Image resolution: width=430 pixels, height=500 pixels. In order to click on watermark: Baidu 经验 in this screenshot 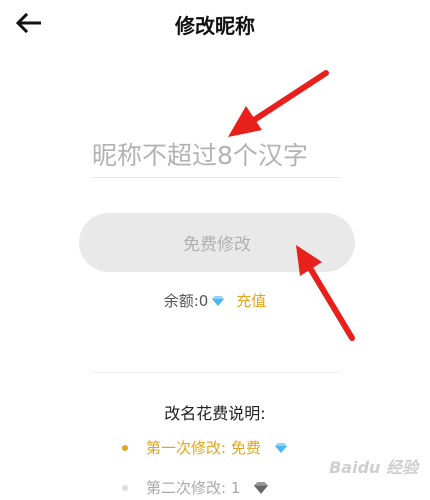, I will do `click(373, 467)`.